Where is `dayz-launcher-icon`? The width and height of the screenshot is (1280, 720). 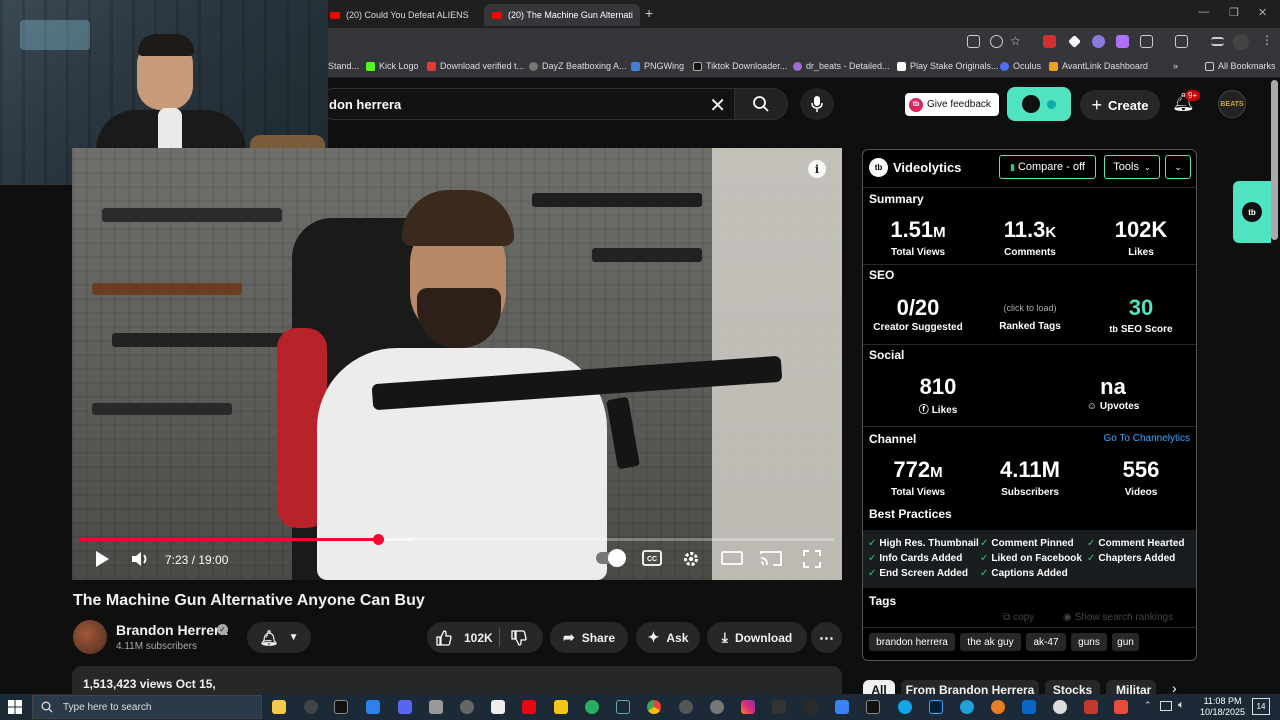
dayz-launcher-icon is located at coordinates (779, 707).